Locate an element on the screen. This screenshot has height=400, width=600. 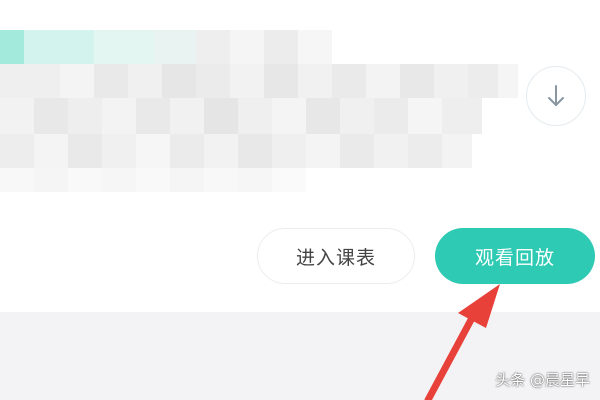
watch-replay-label: 观看回放 is located at coordinates (514, 257).